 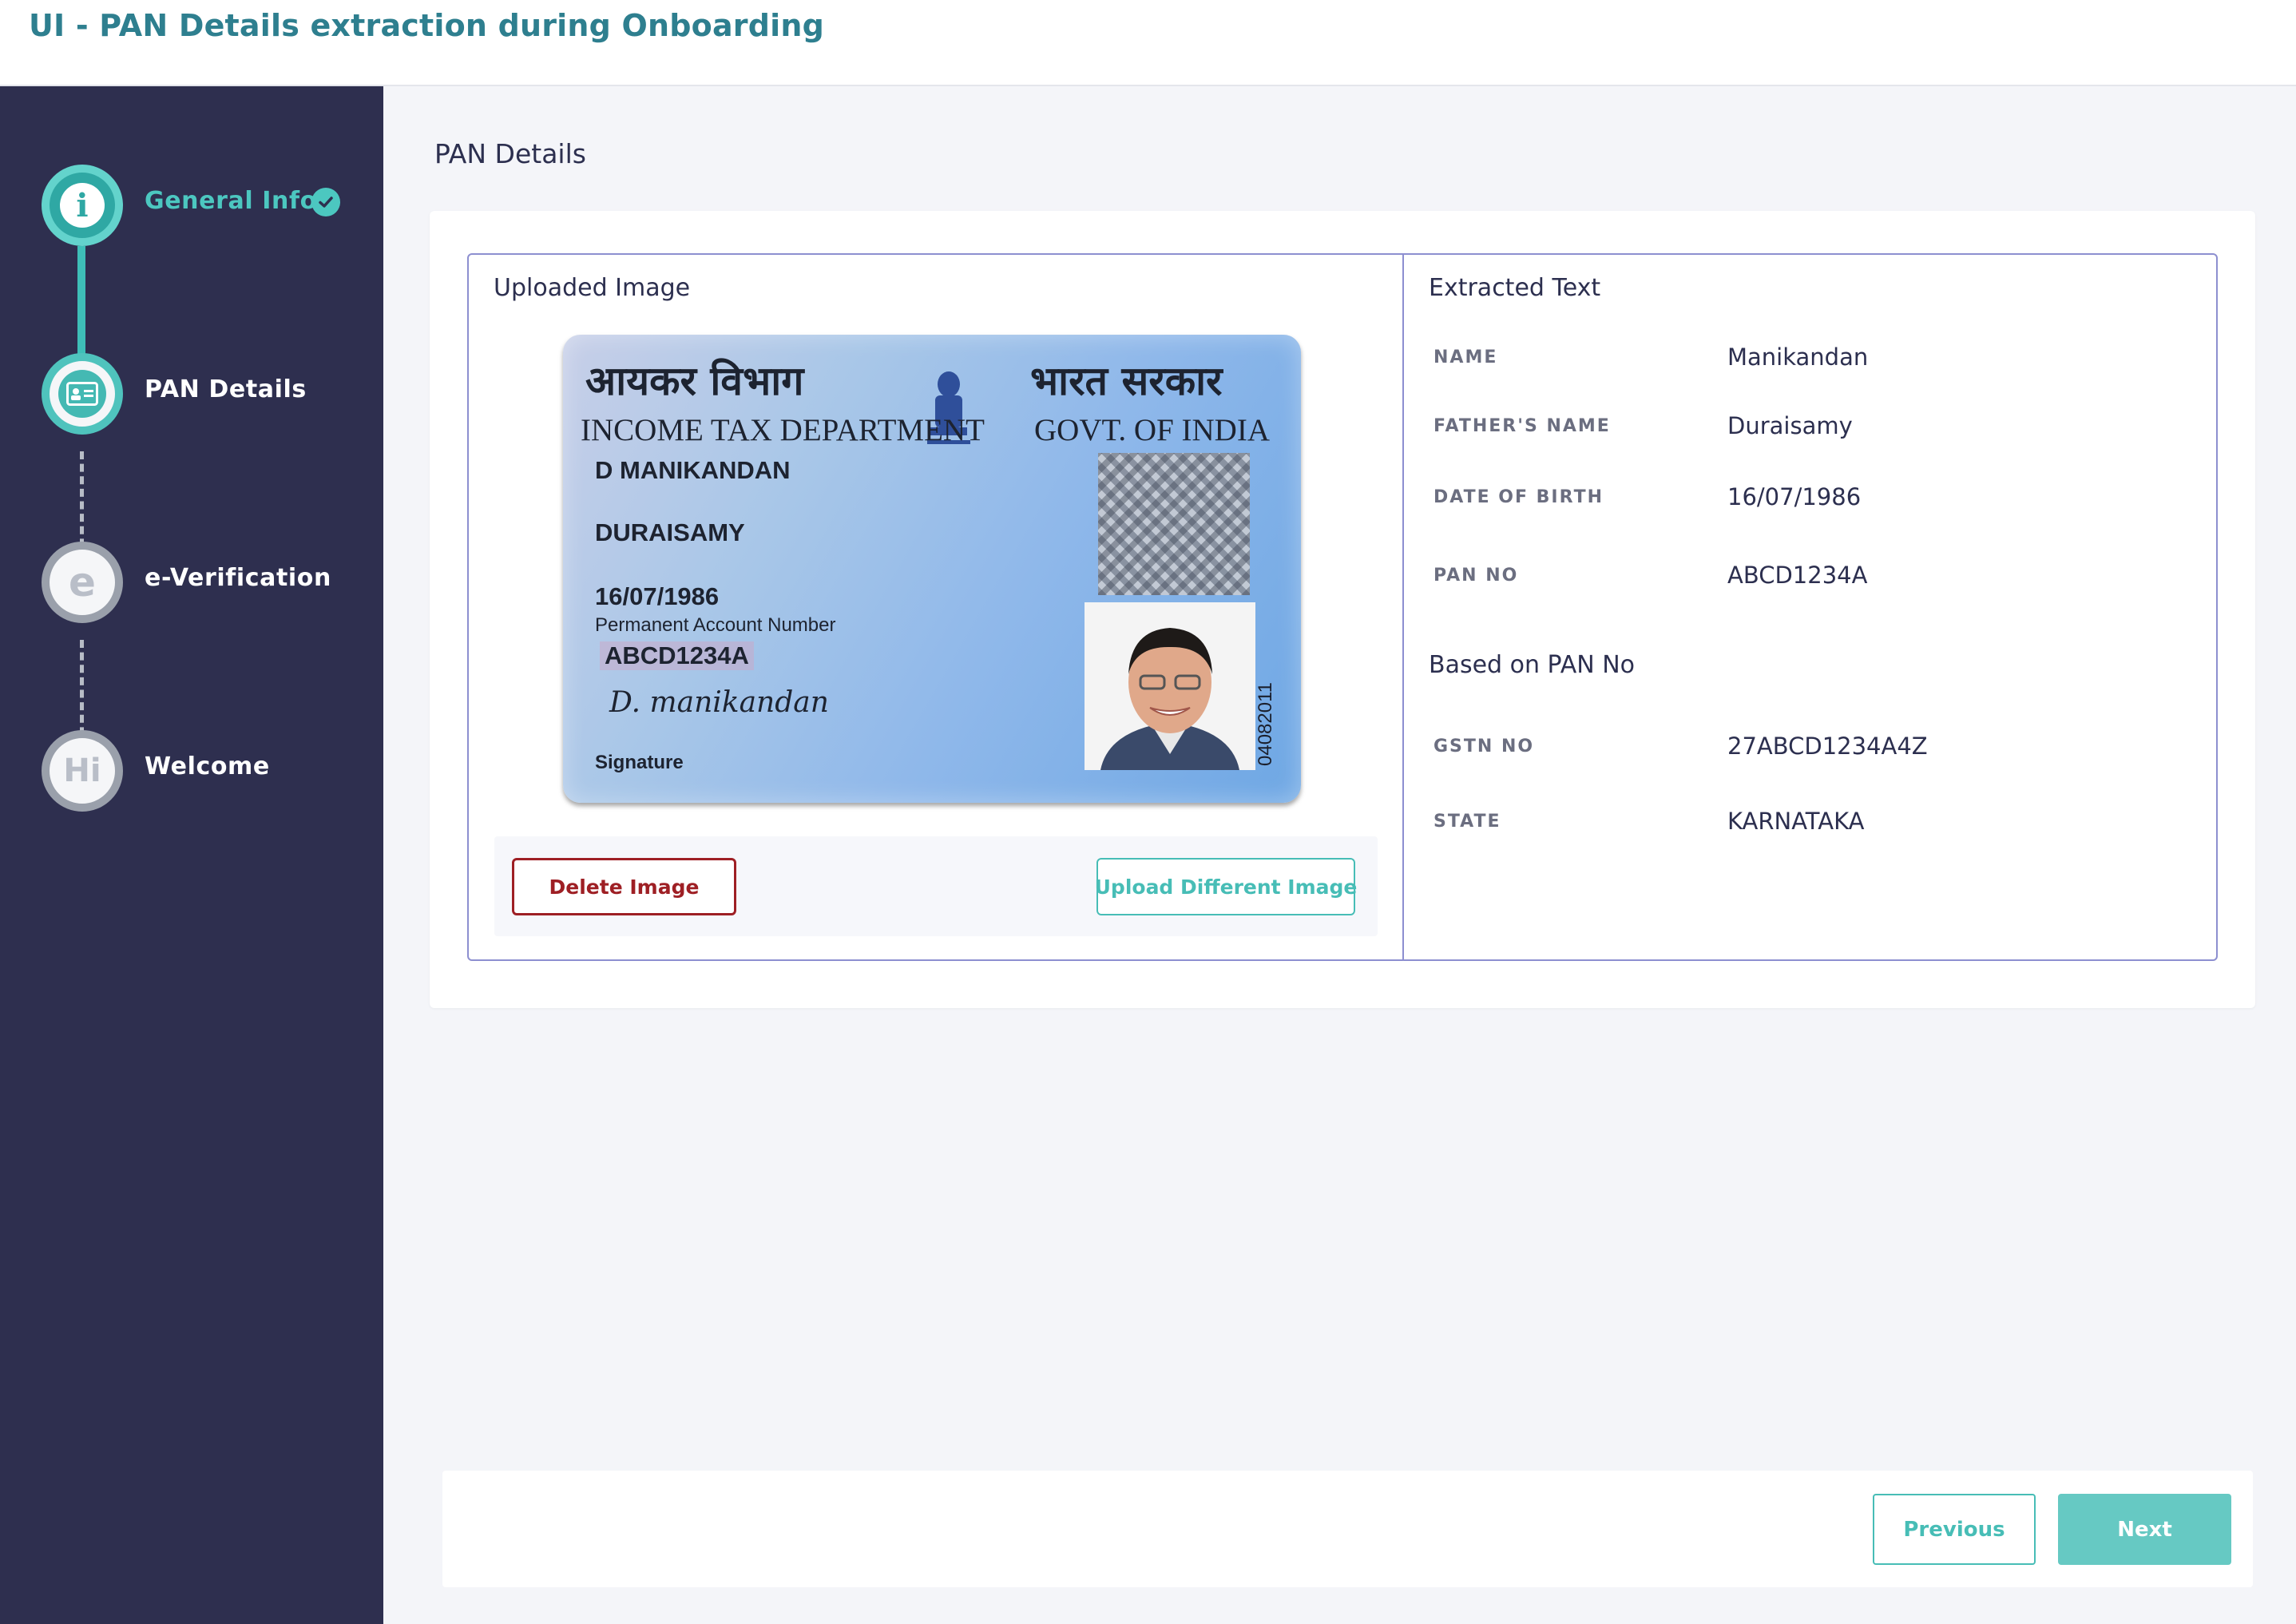 I want to click on pan-number: ABCD1234A, so click(x=677, y=655).